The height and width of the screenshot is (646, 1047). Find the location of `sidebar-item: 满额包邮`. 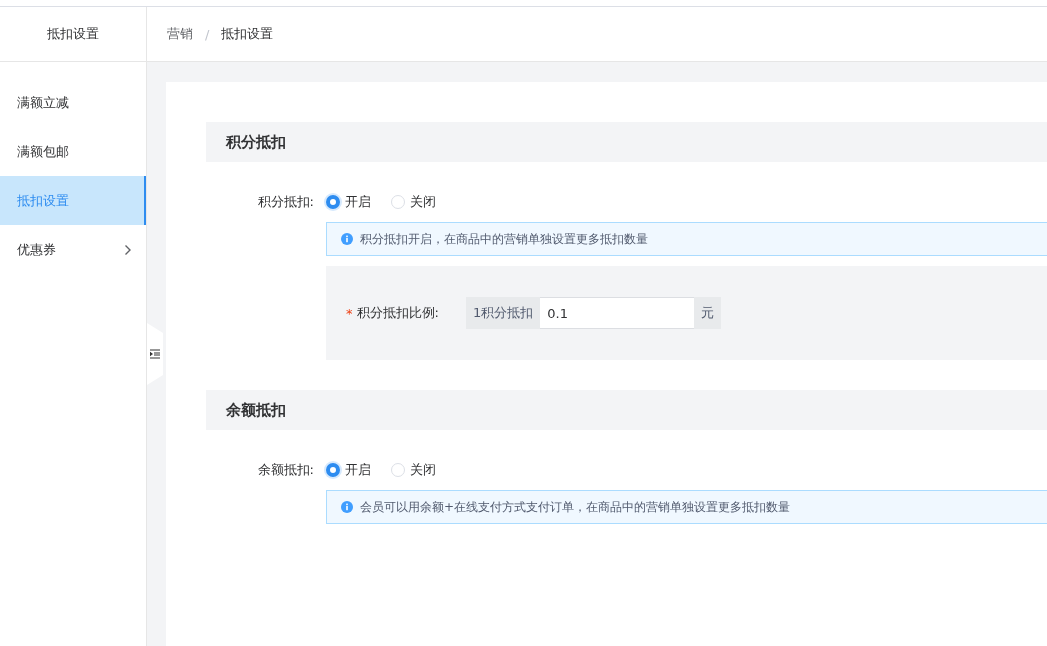

sidebar-item: 满额包邮 is located at coordinates (73, 151).